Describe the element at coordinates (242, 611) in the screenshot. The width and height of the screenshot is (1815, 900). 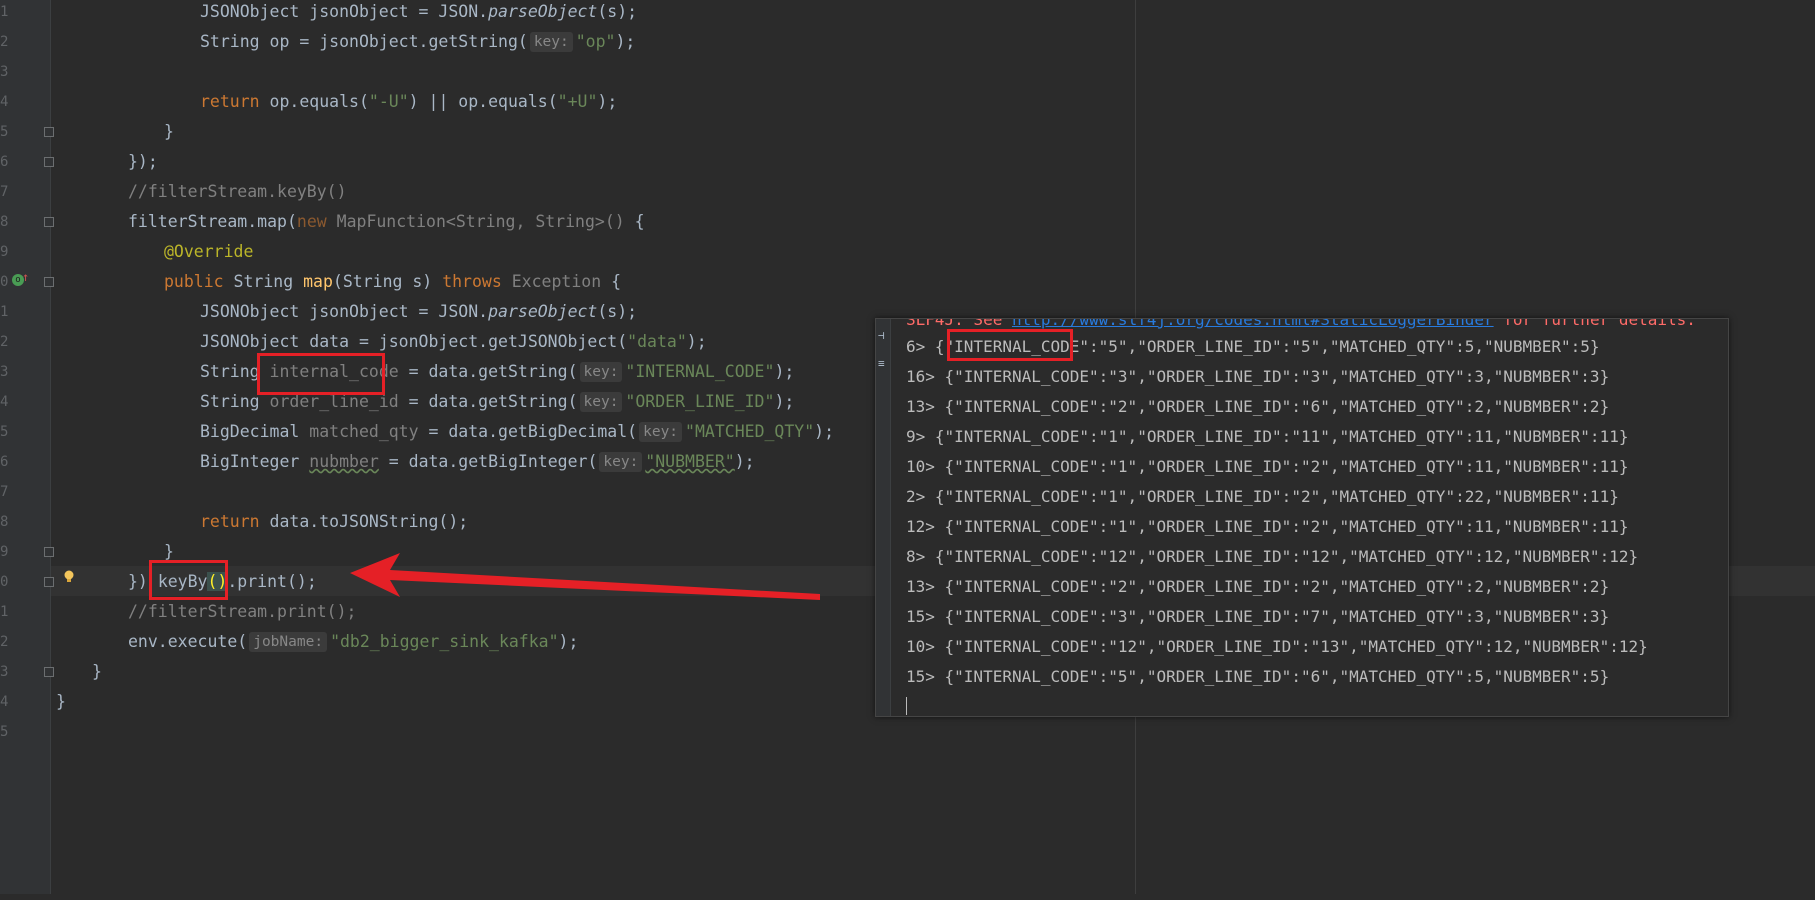
I see `code-comment: //filterStream.print();` at that location.